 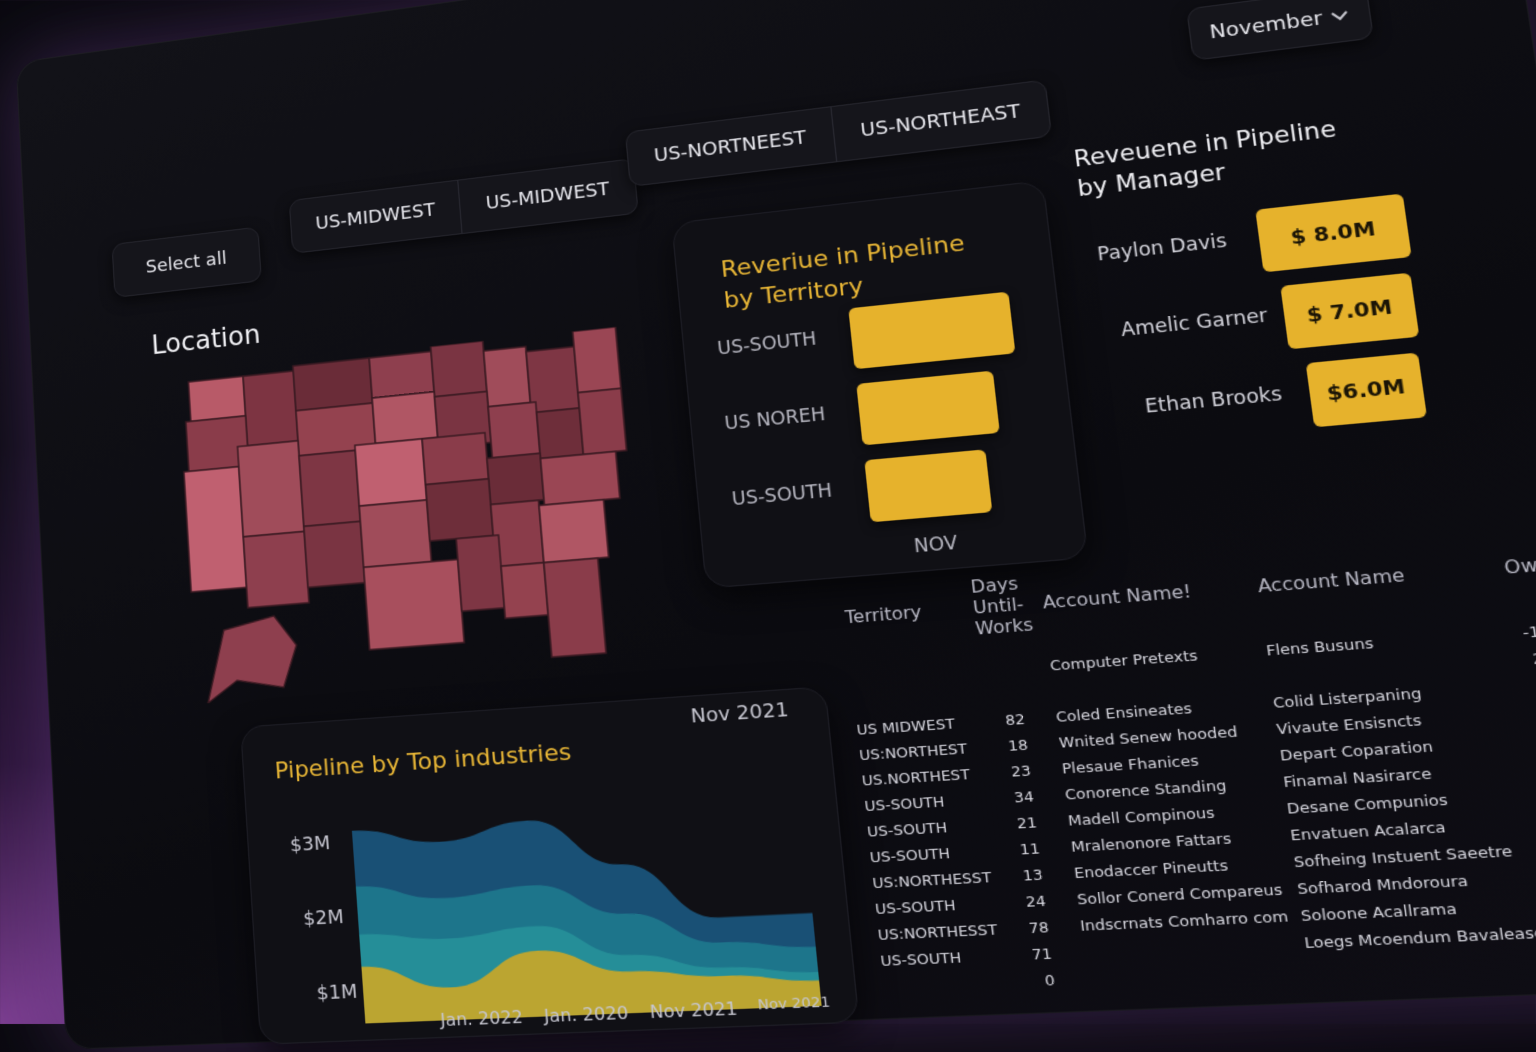 What do you see at coordinates (482, 1018) in the screenshot?
I see `industries-xtick: Jan. 2022` at bounding box center [482, 1018].